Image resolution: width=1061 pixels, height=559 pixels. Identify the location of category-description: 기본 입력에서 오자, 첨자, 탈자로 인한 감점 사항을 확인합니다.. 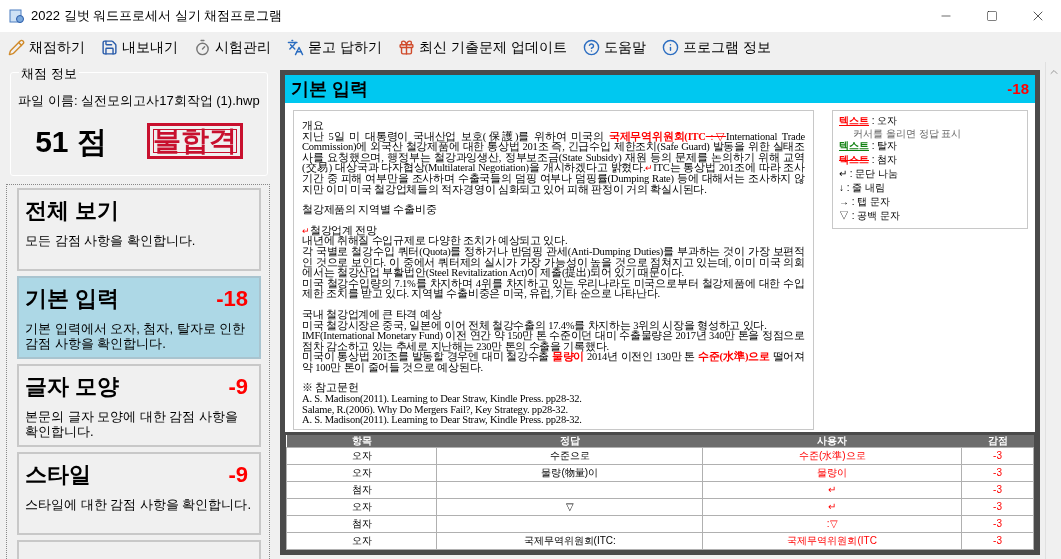
(136, 336).